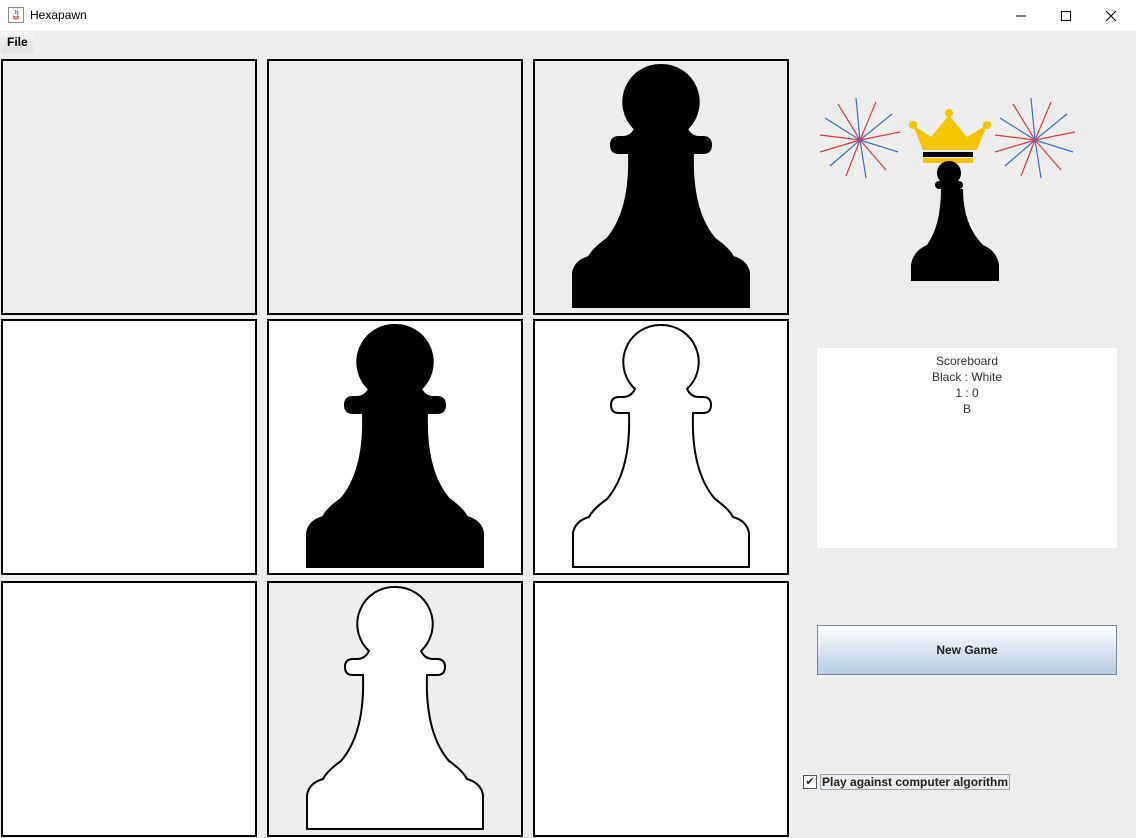  Describe the element at coordinates (58, 15) in the screenshot. I see `window-title: Hexapawn` at that location.